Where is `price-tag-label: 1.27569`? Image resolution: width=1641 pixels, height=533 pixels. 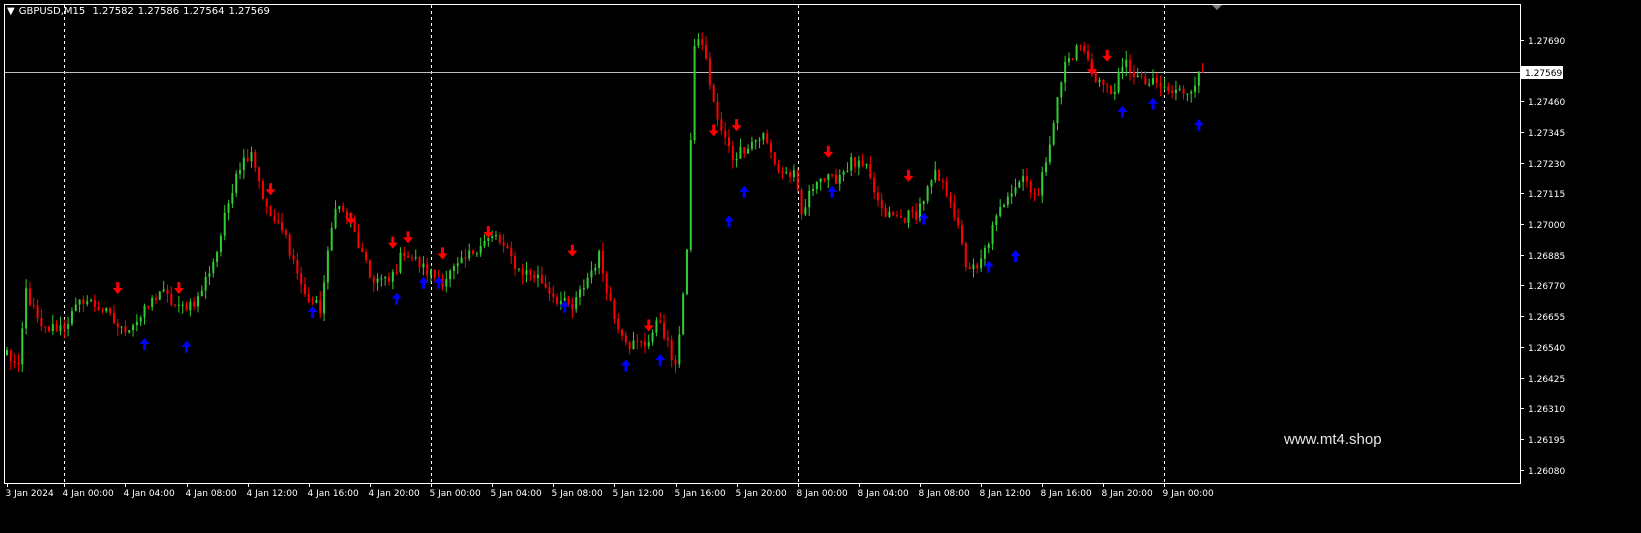
price-tag-label: 1.27569 is located at coordinates (1543, 74).